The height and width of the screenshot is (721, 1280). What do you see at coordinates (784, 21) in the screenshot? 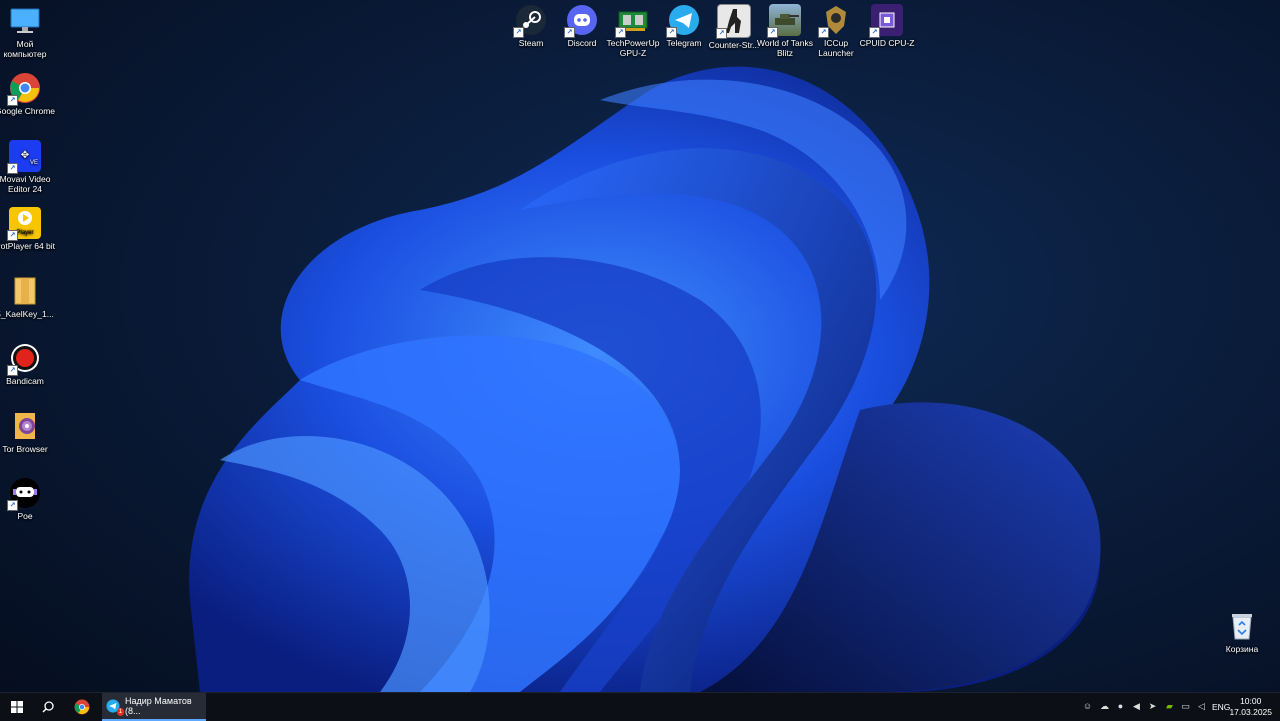
I see `world-of-tanks-icon: ↗` at bounding box center [784, 21].